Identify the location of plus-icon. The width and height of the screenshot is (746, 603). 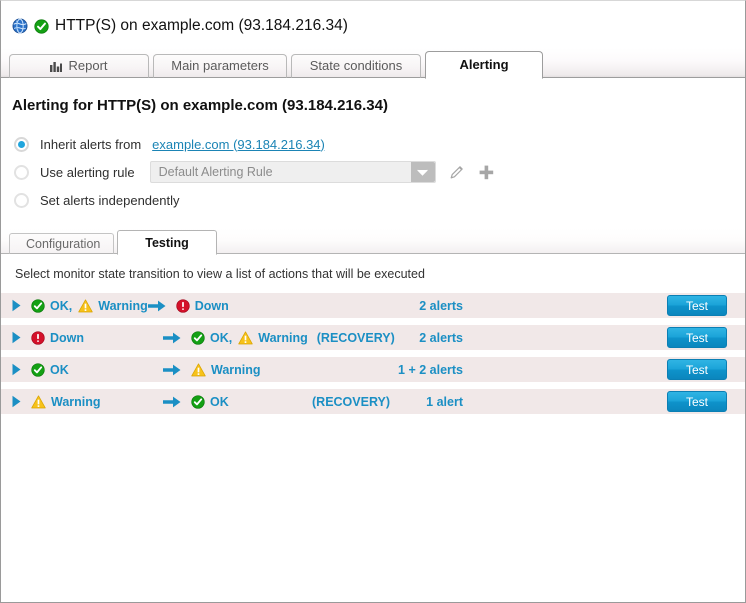
(486, 172).